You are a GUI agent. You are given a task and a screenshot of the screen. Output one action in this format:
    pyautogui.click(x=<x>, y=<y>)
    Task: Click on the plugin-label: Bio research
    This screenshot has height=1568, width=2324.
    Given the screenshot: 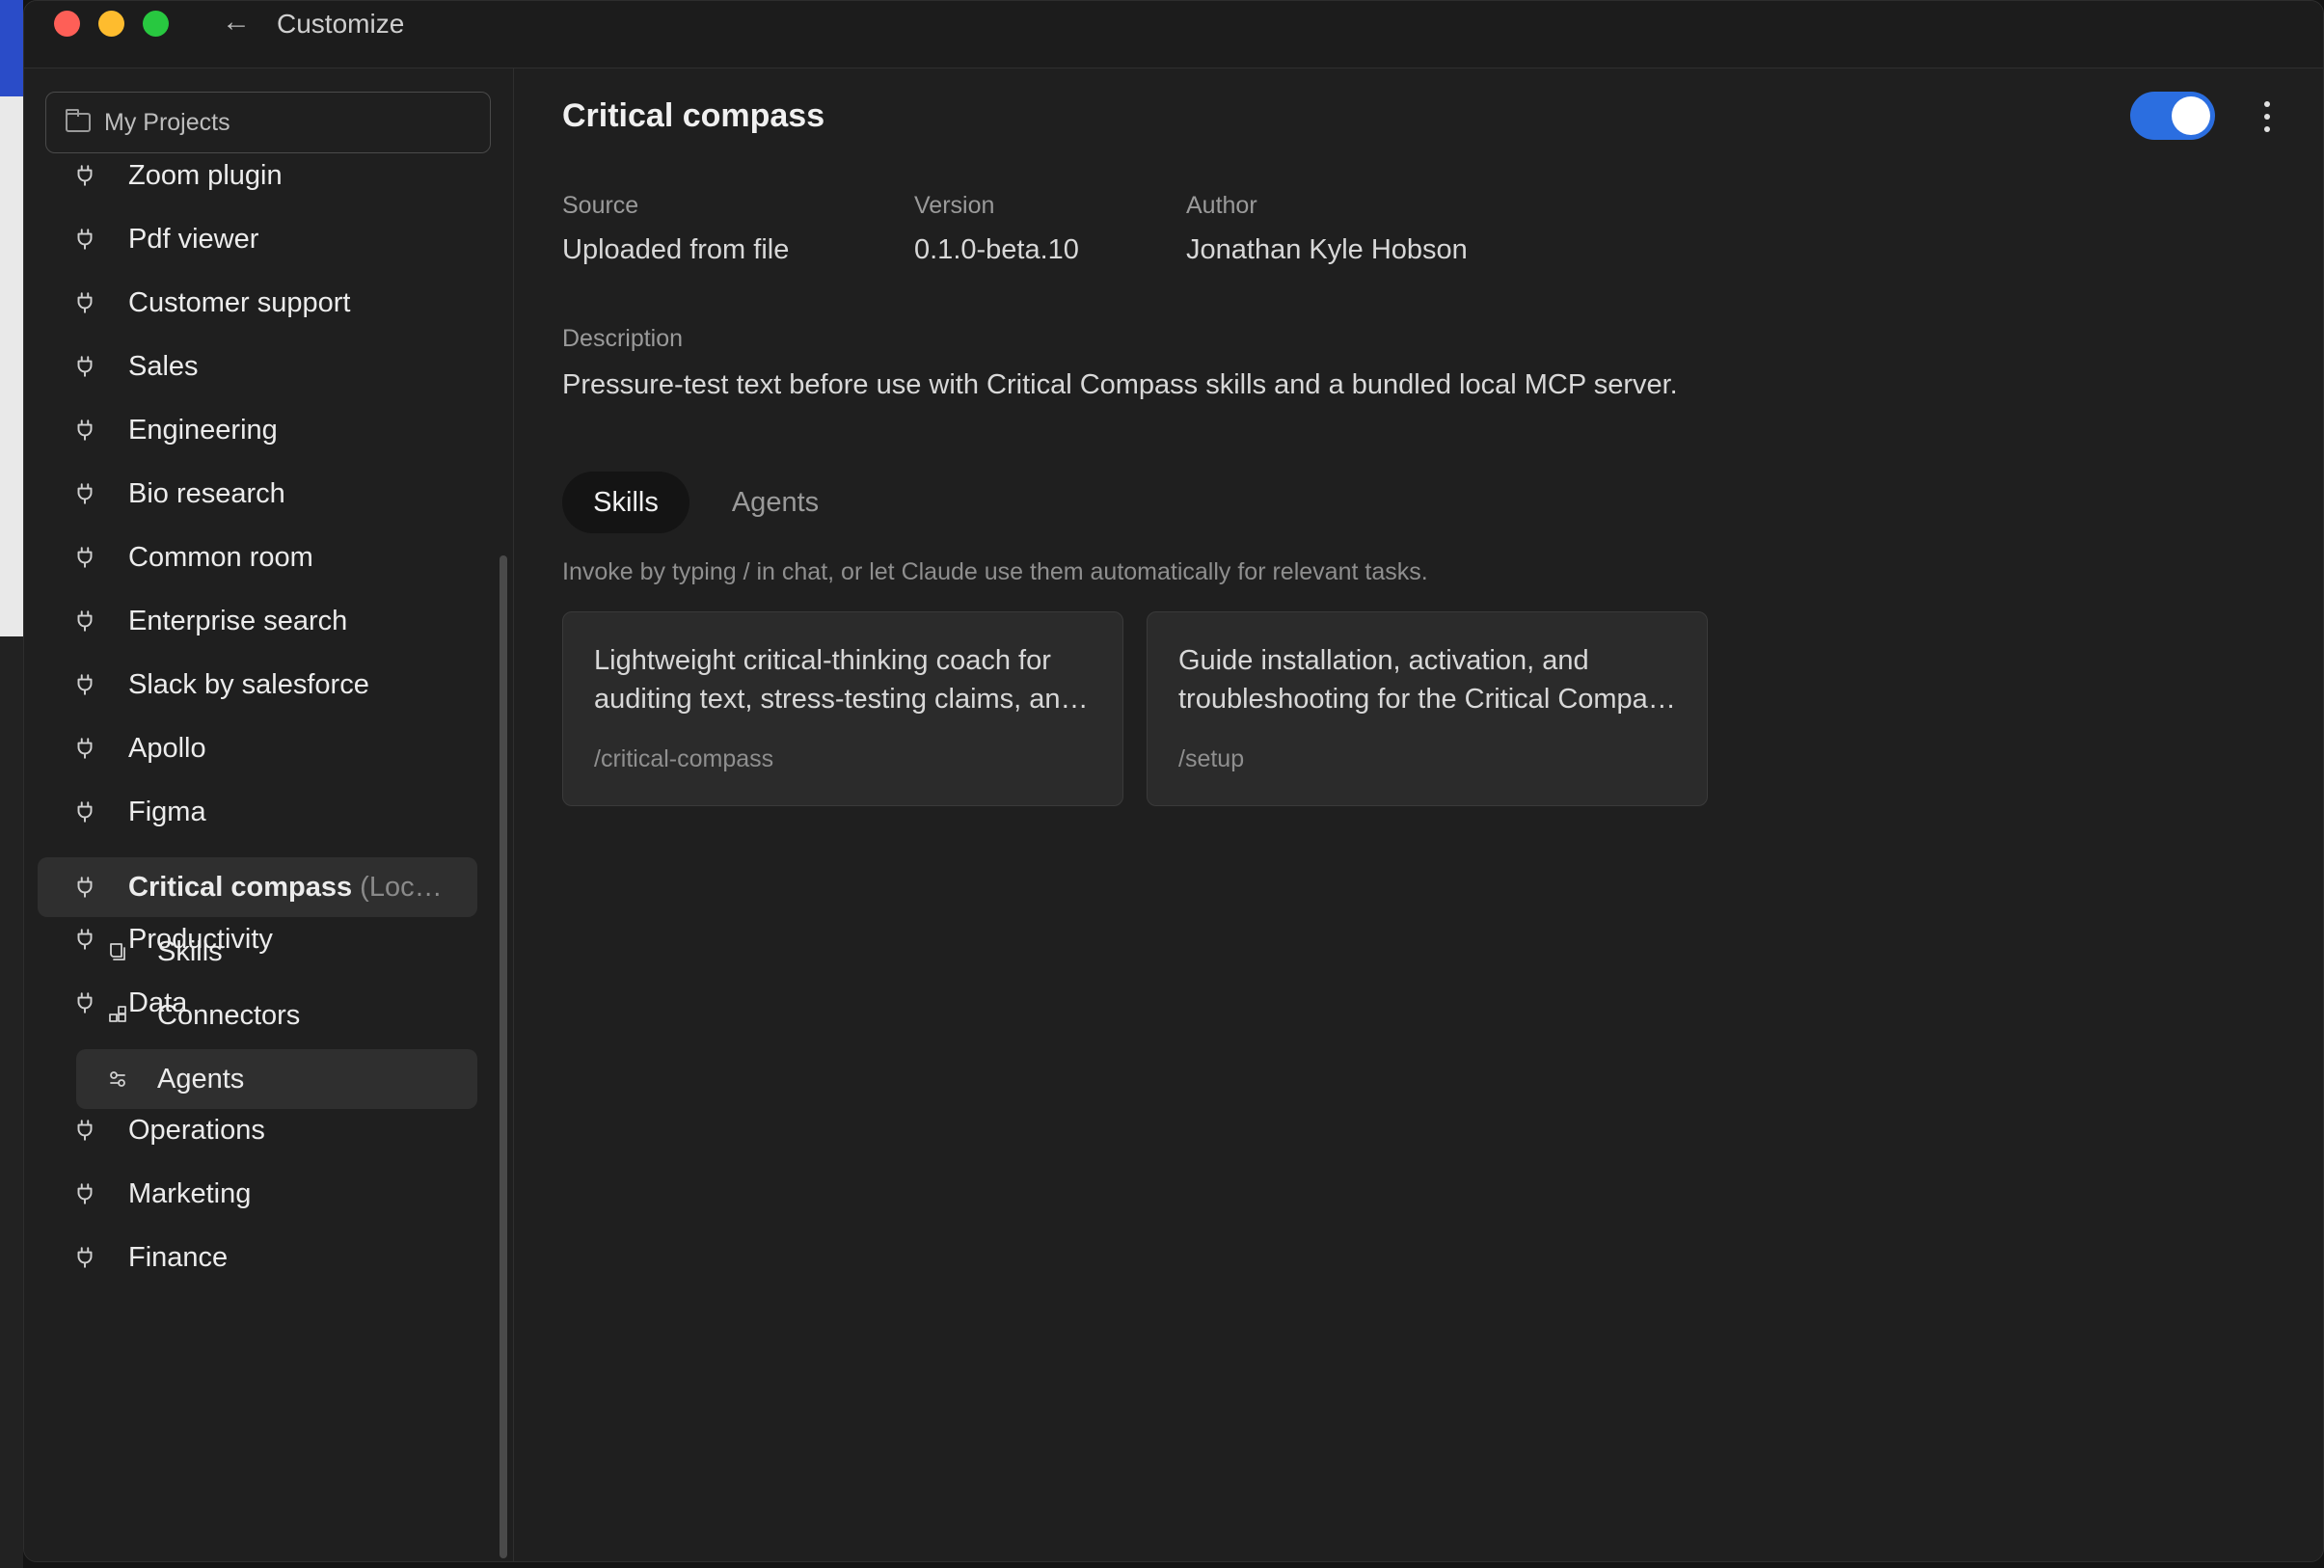 What is the action you would take?
    pyautogui.click(x=206, y=493)
    